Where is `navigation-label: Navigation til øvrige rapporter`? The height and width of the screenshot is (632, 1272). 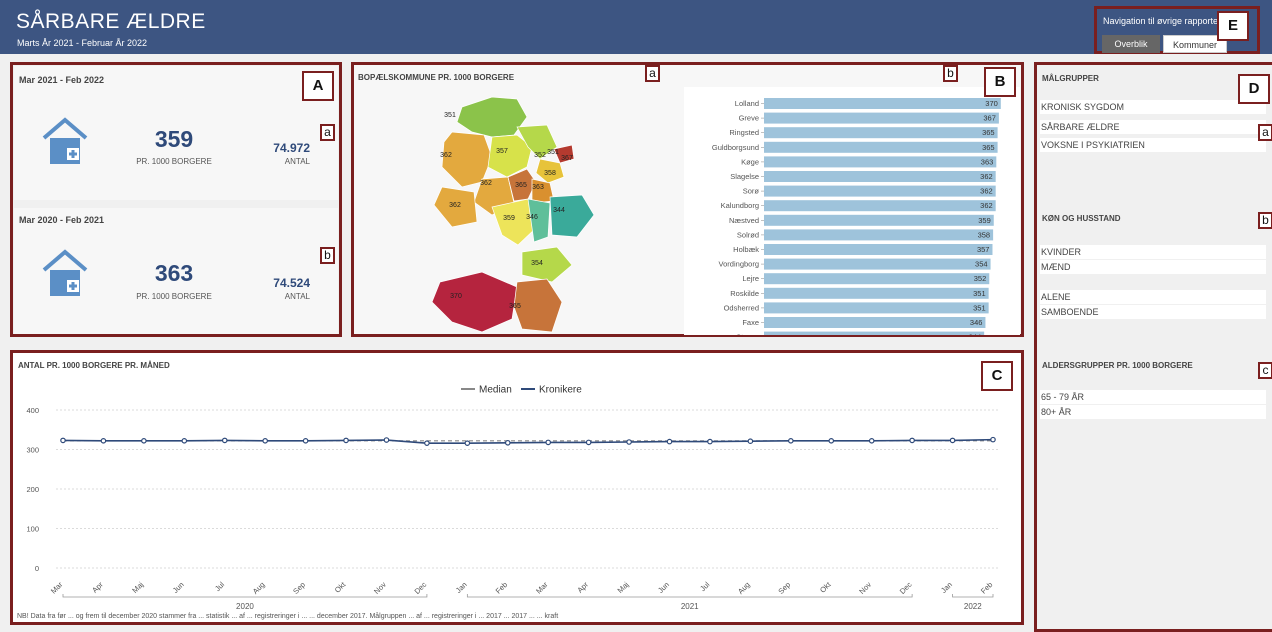 navigation-label: Navigation til øvrige rapporter is located at coordinates (1162, 21).